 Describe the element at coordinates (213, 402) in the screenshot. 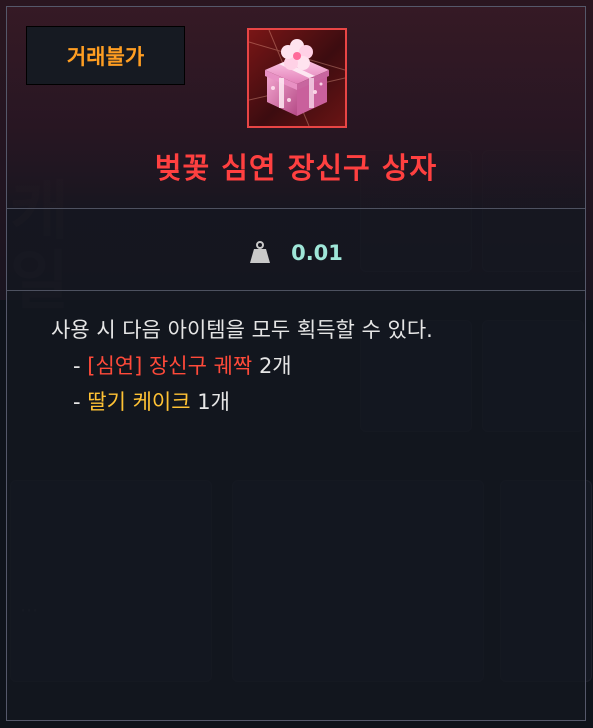

I see `reward-quantity: 1개` at that location.